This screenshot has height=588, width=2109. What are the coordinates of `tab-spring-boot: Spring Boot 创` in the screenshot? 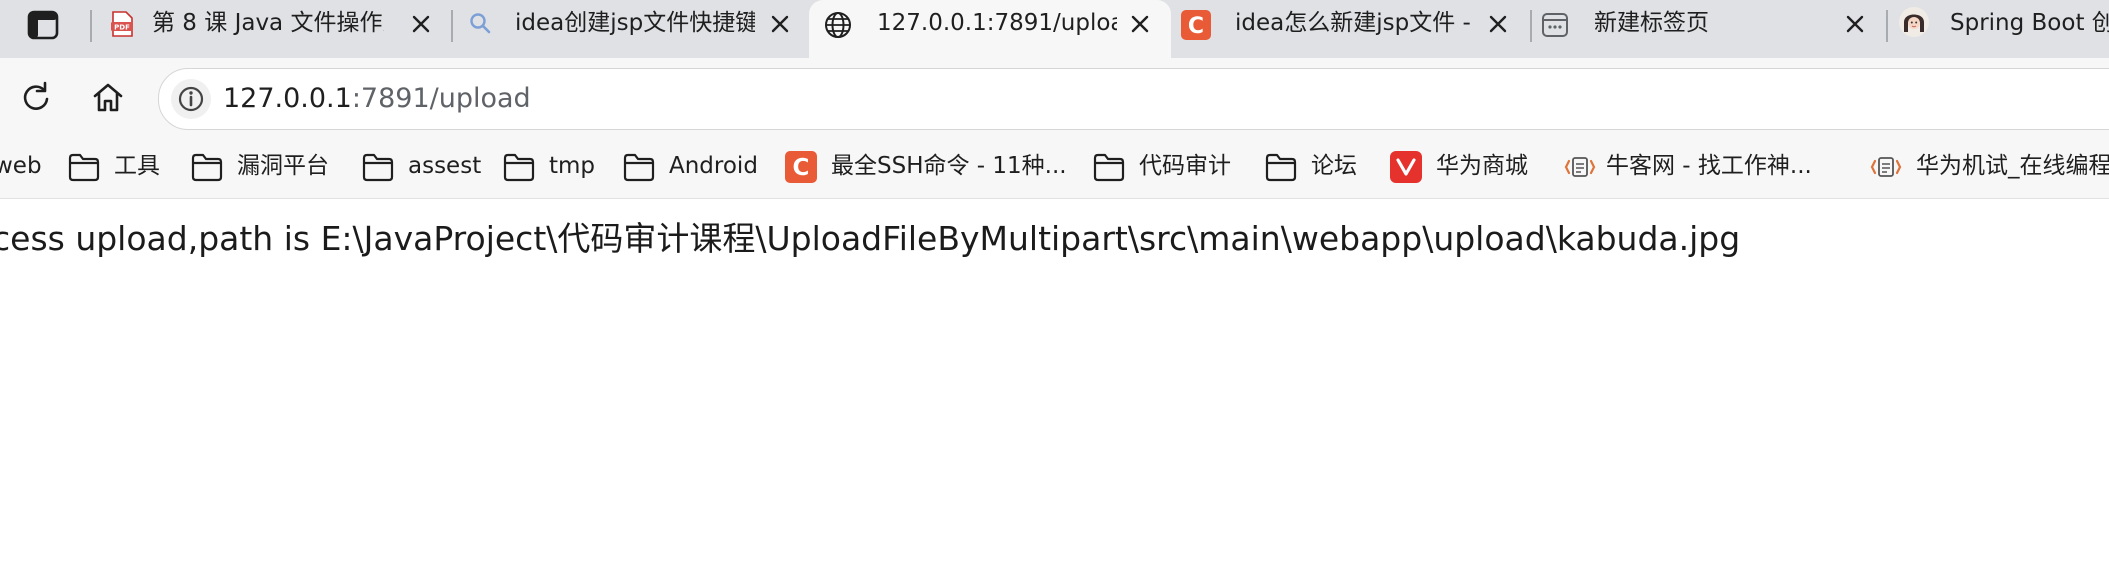 It's located at (1998, 29).